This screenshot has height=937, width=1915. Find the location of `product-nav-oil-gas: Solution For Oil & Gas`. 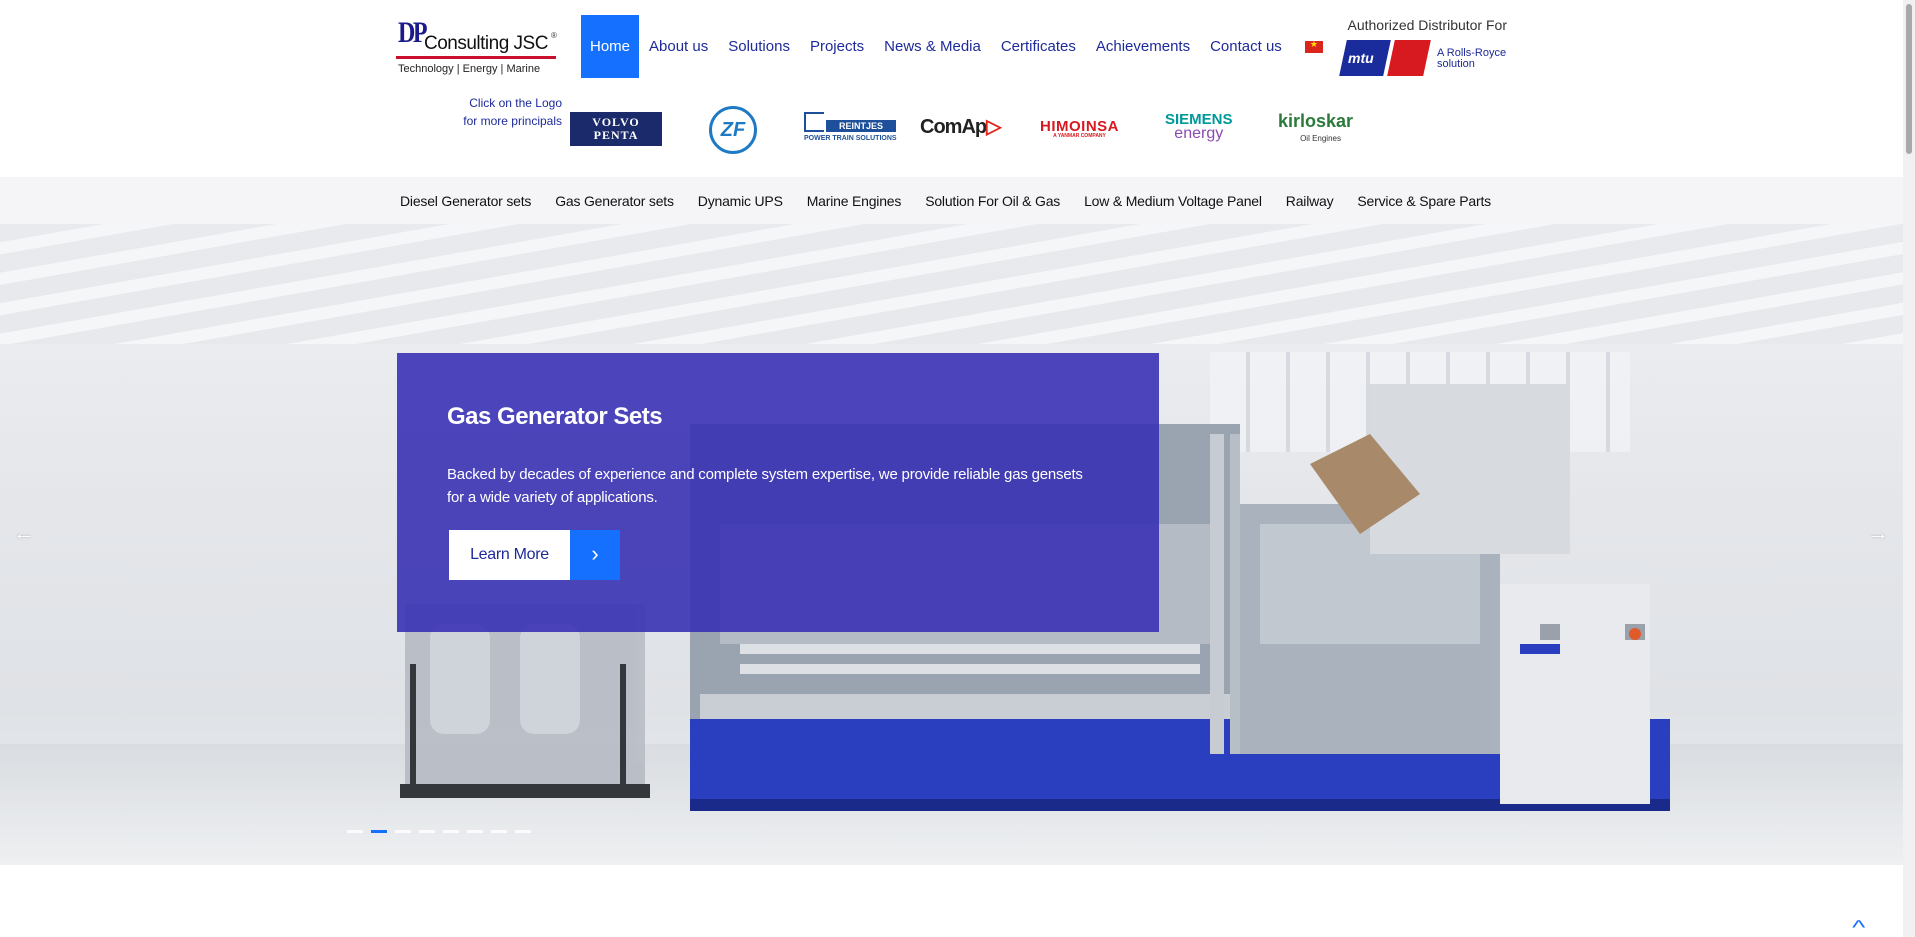

product-nav-oil-gas: Solution For Oil & Gas is located at coordinates (992, 201).